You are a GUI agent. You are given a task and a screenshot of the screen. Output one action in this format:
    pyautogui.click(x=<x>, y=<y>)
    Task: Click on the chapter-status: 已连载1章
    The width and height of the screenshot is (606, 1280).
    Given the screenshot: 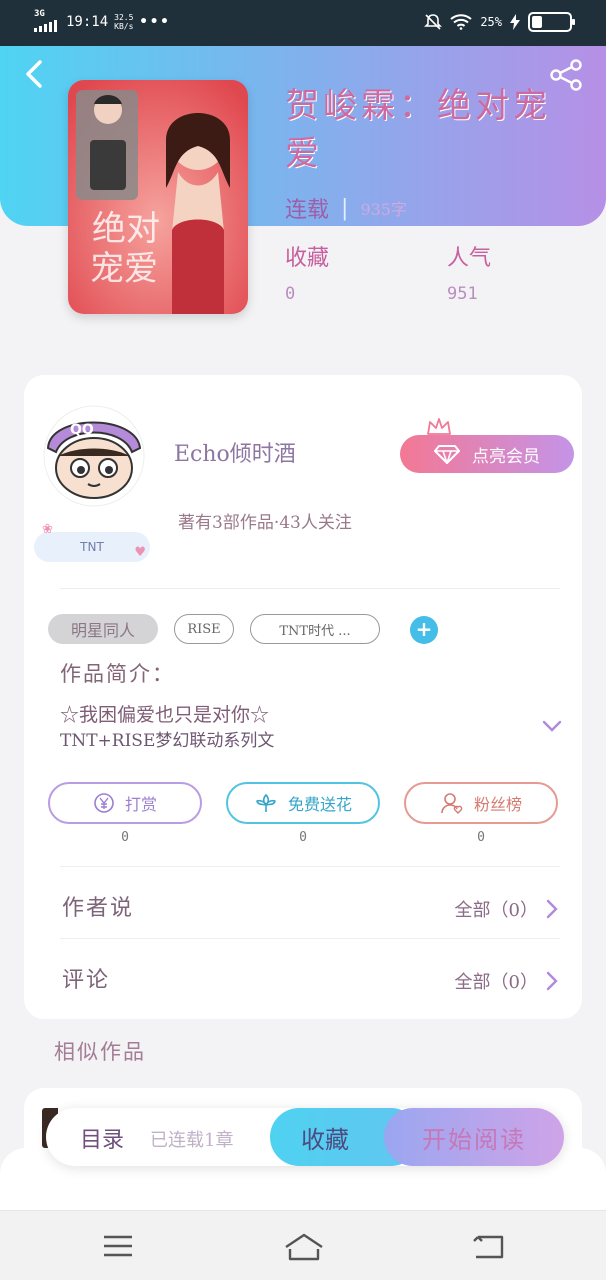 What is the action you would take?
    pyautogui.click(x=192, y=1140)
    